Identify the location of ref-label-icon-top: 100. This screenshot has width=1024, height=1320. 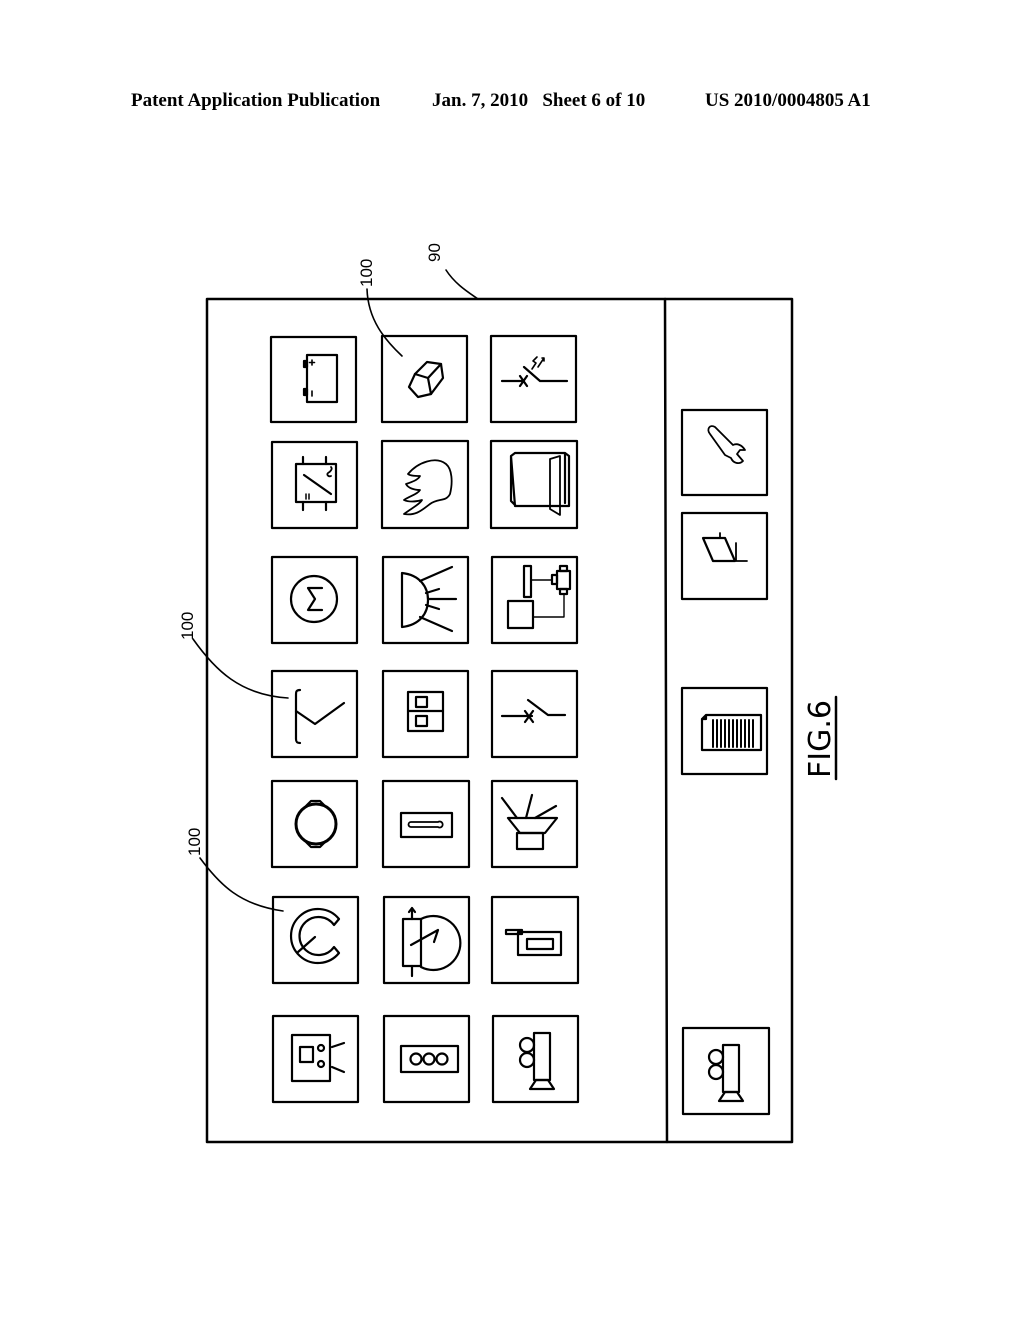
(380, 308).